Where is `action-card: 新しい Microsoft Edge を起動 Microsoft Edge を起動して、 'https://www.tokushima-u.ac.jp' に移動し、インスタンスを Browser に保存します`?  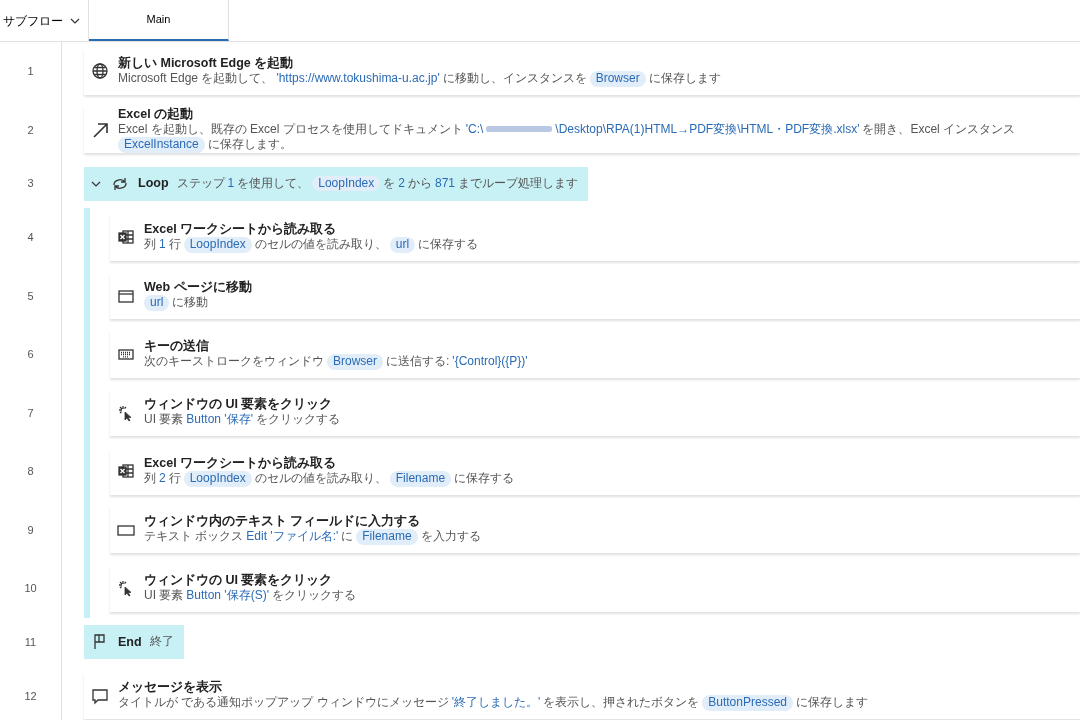 action-card: 新しい Microsoft Edge を起動 Microsoft Edge を起動して、 'https://www.tokushima-u.ac.jp' に移動し、インスタンスを Browser に保存します is located at coordinates (582, 71).